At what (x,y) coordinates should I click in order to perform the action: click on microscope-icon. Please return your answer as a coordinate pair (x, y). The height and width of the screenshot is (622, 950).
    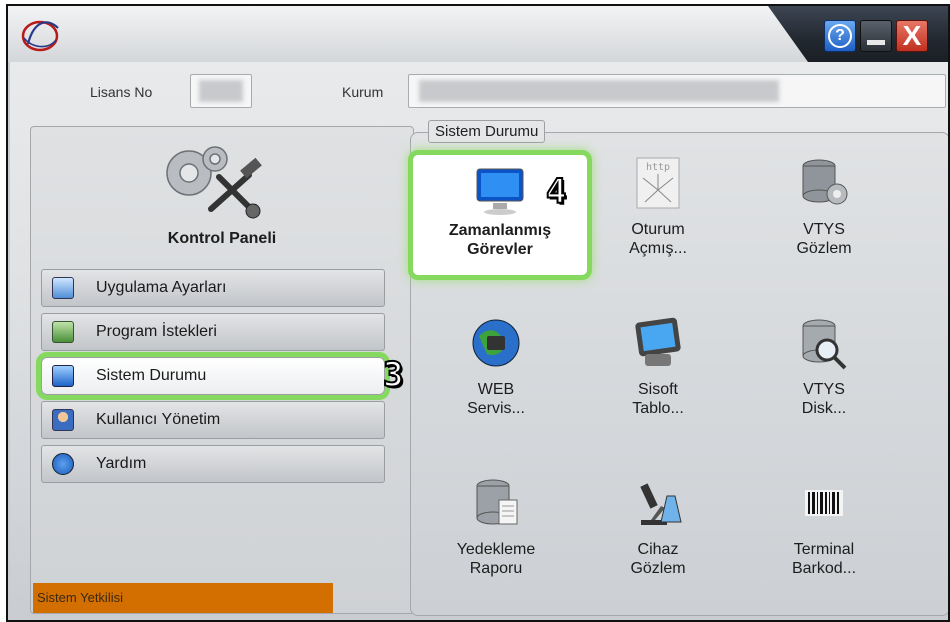
    Looking at the image, I should click on (661, 504).